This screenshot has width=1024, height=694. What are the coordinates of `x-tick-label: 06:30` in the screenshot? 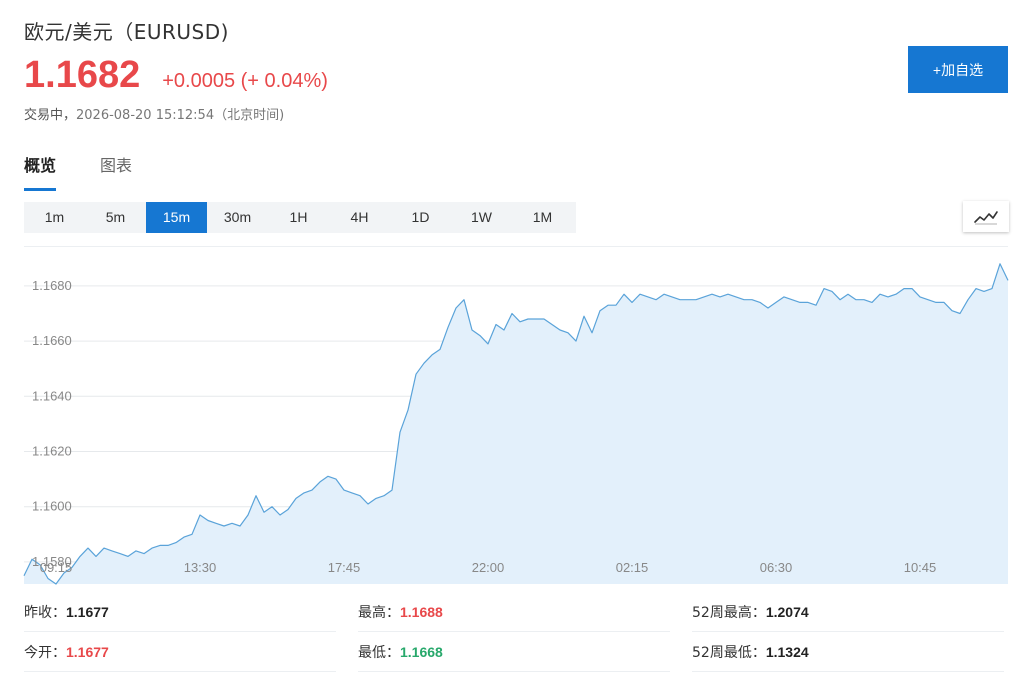 It's located at (776, 567).